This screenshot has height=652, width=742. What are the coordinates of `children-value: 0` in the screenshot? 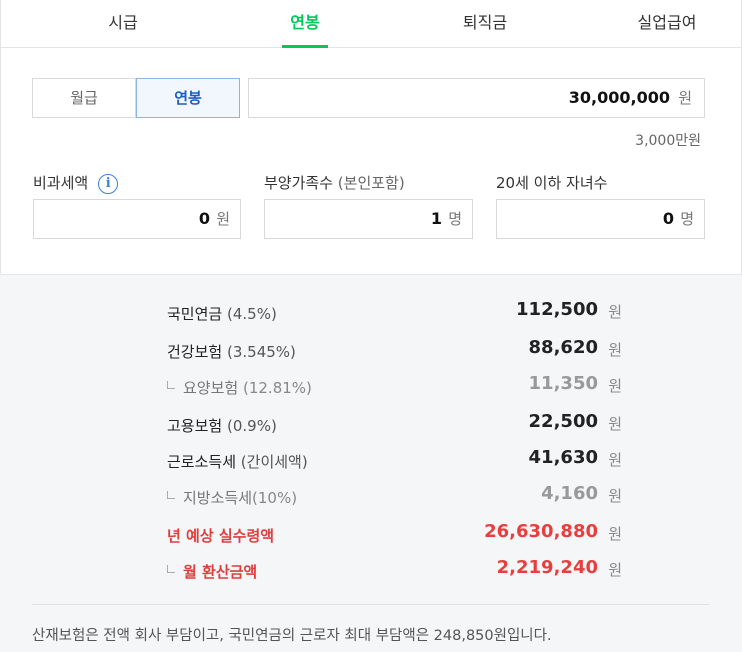 It's located at (668, 218).